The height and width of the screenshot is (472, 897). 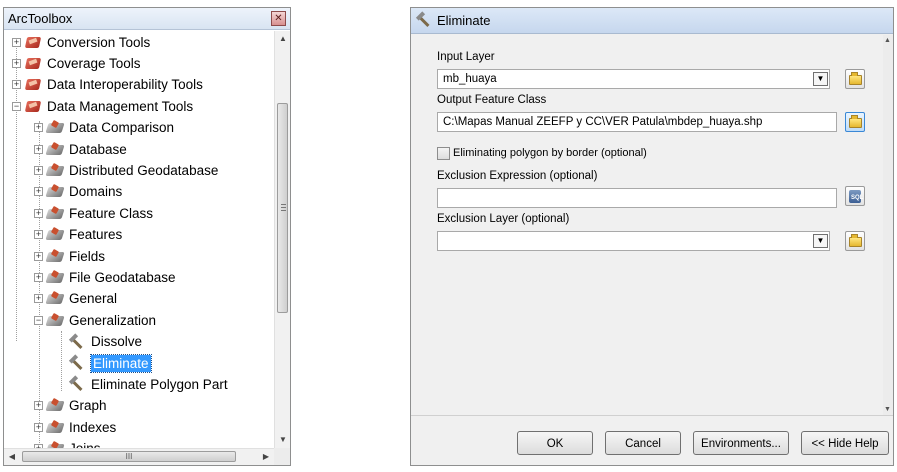 I want to click on tree-item: Eliminate Polygon Part, so click(x=142, y=384).